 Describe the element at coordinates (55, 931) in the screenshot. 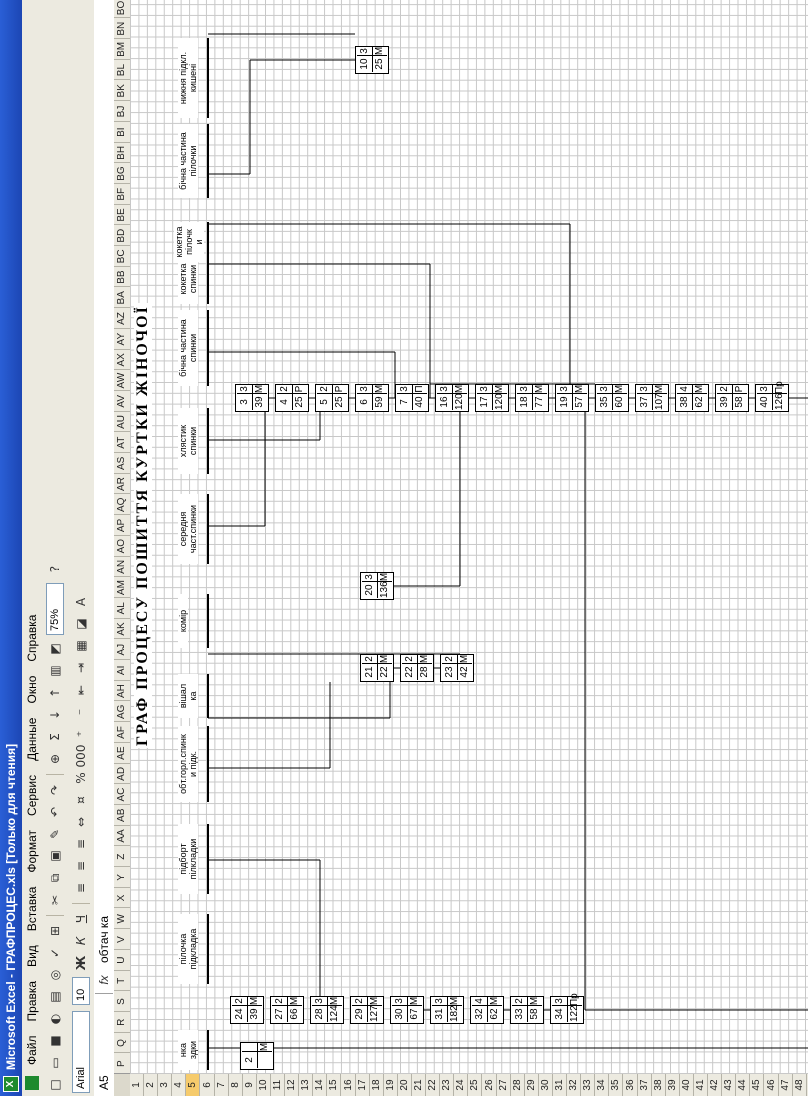

I see `research-icon: ⊞` at that location.